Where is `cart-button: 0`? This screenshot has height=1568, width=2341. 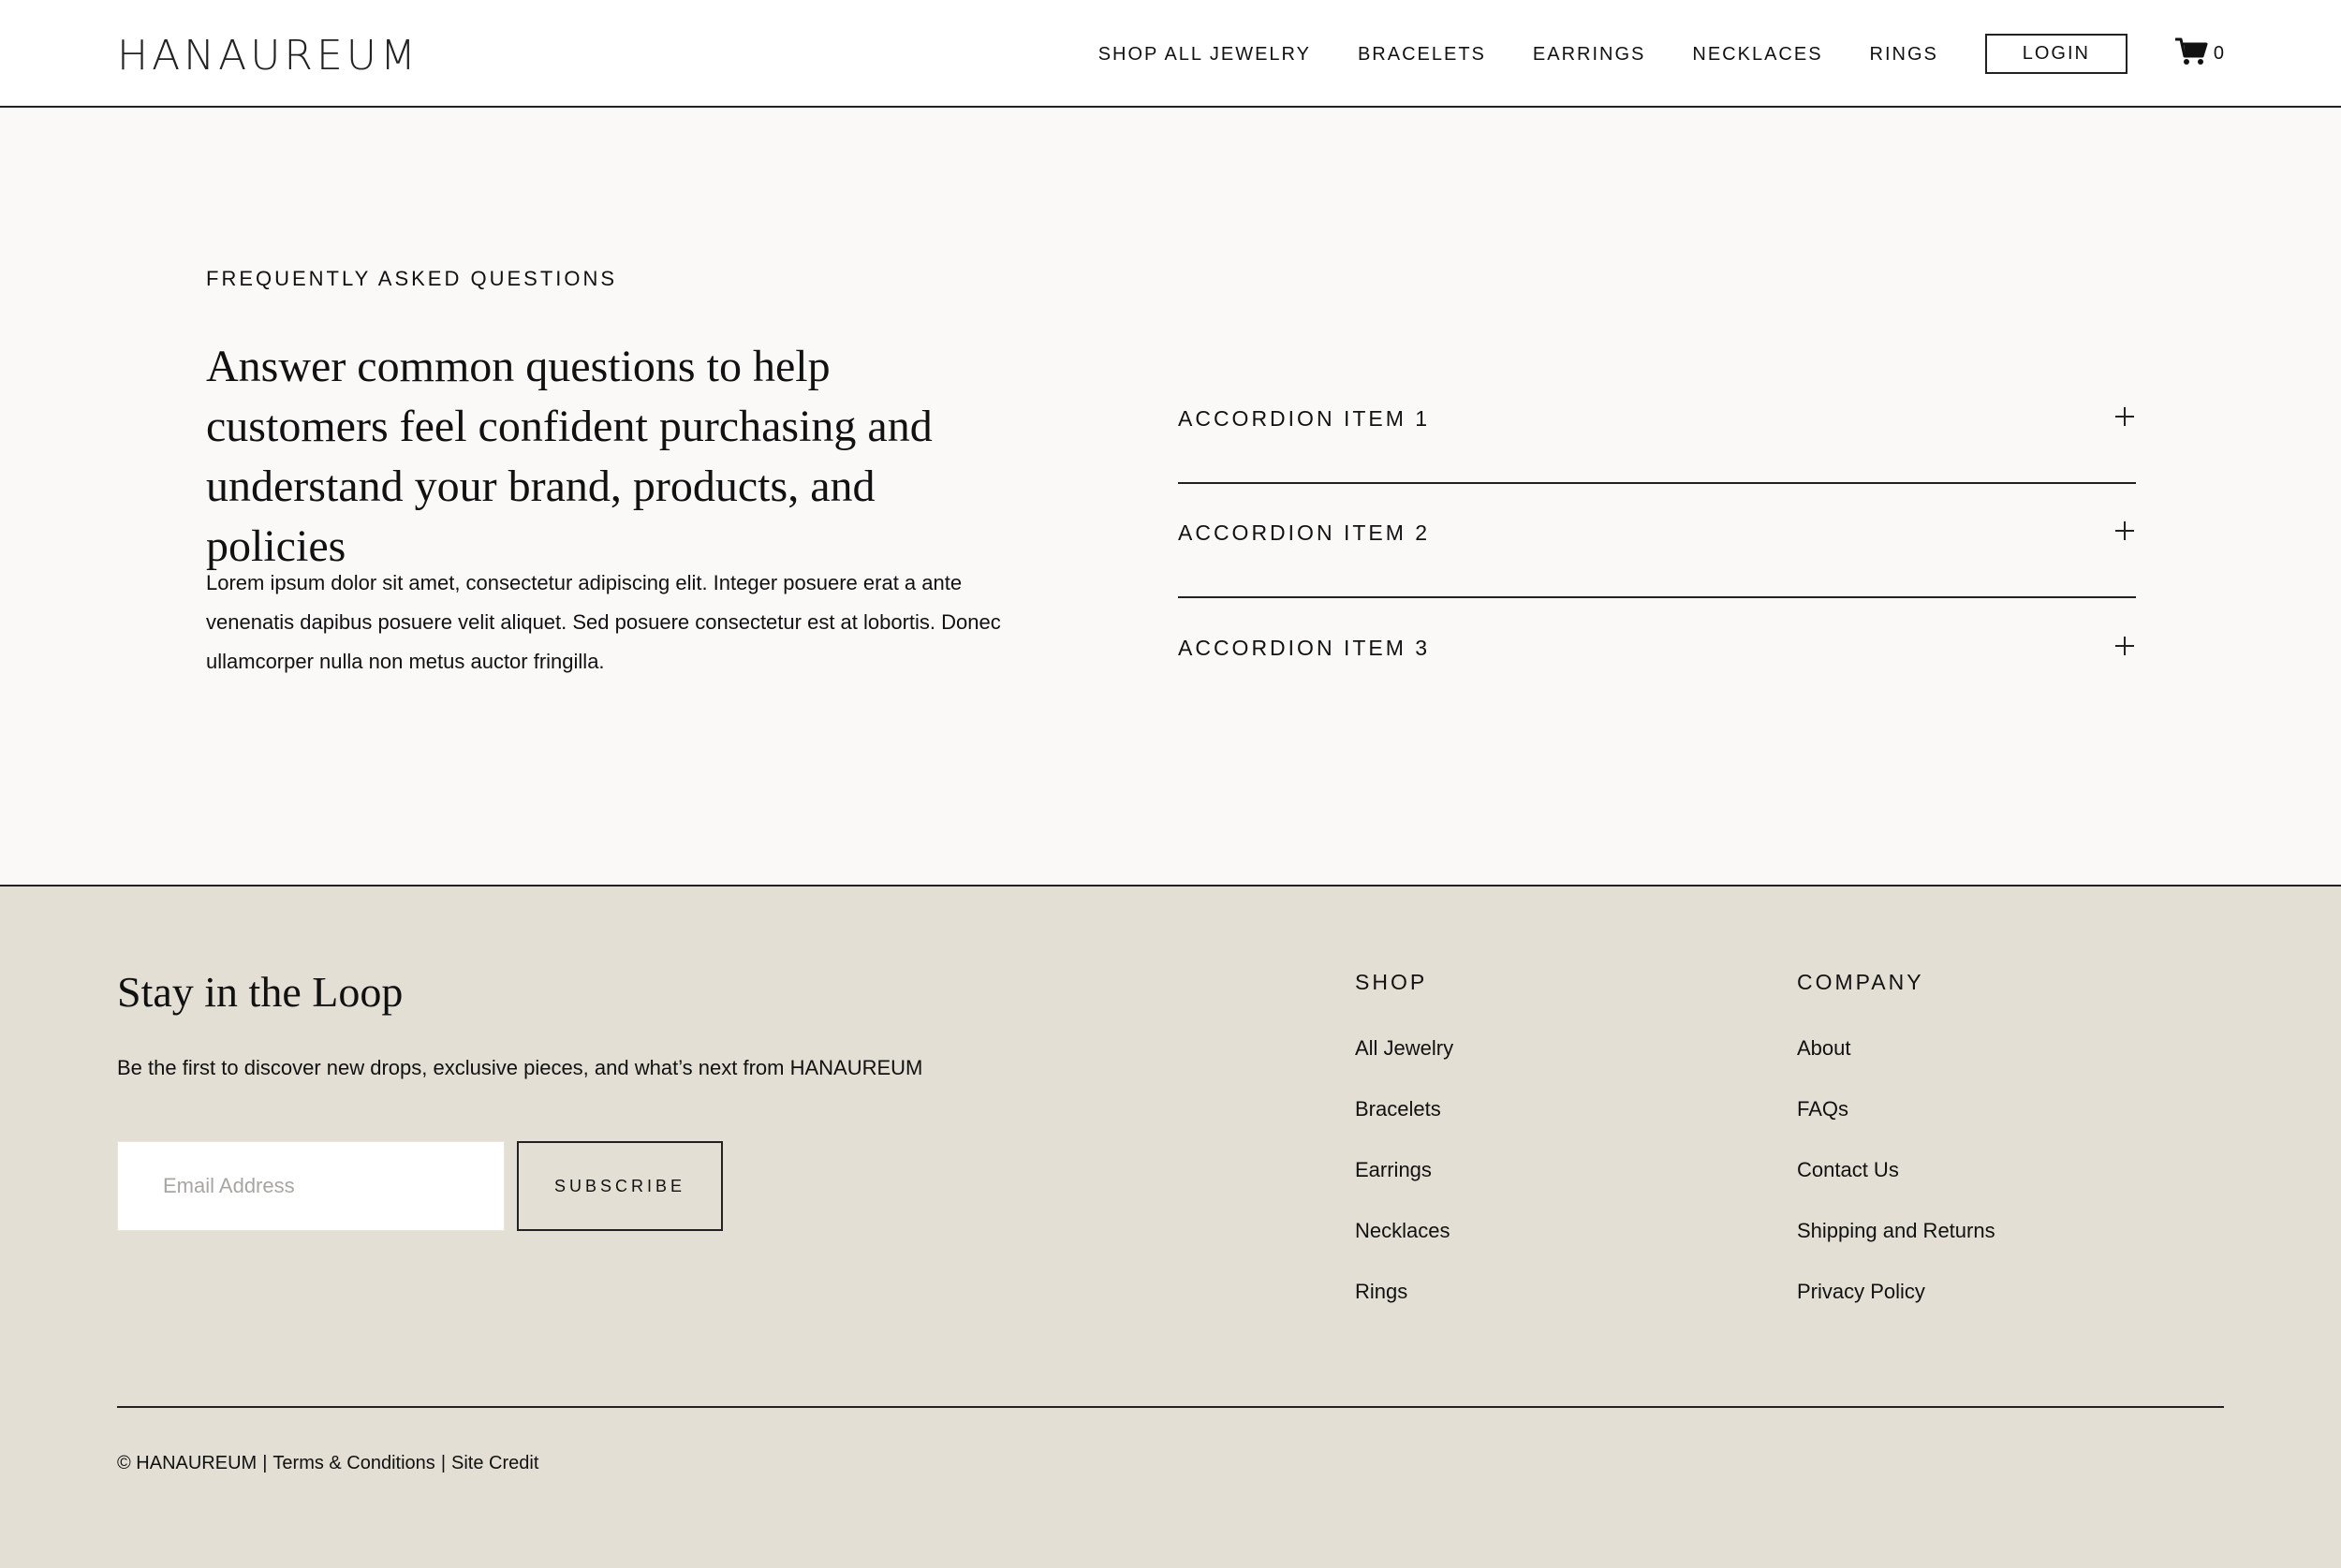
cart-button: 0 is located at coordinates (2199, 54).